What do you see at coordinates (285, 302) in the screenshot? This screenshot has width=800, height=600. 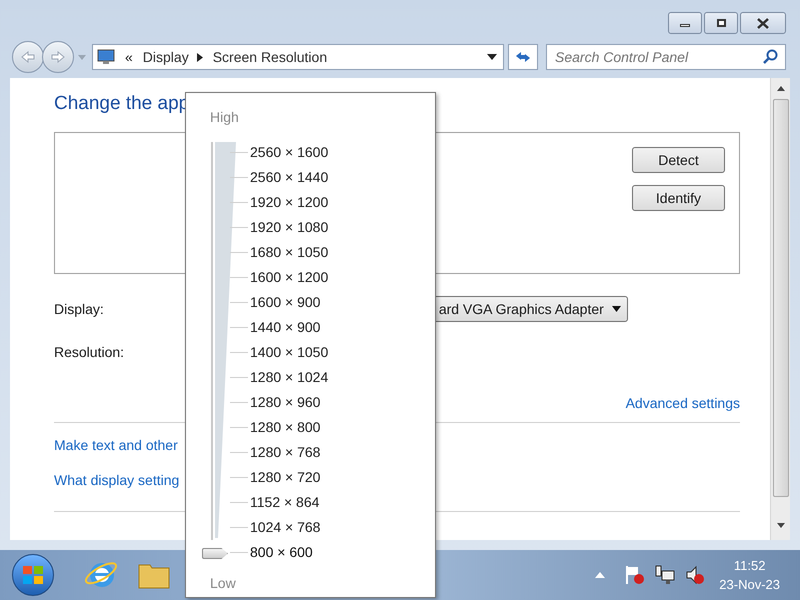 I see `resolution-option: 1600 × 900` at bounding box center [285, 302].